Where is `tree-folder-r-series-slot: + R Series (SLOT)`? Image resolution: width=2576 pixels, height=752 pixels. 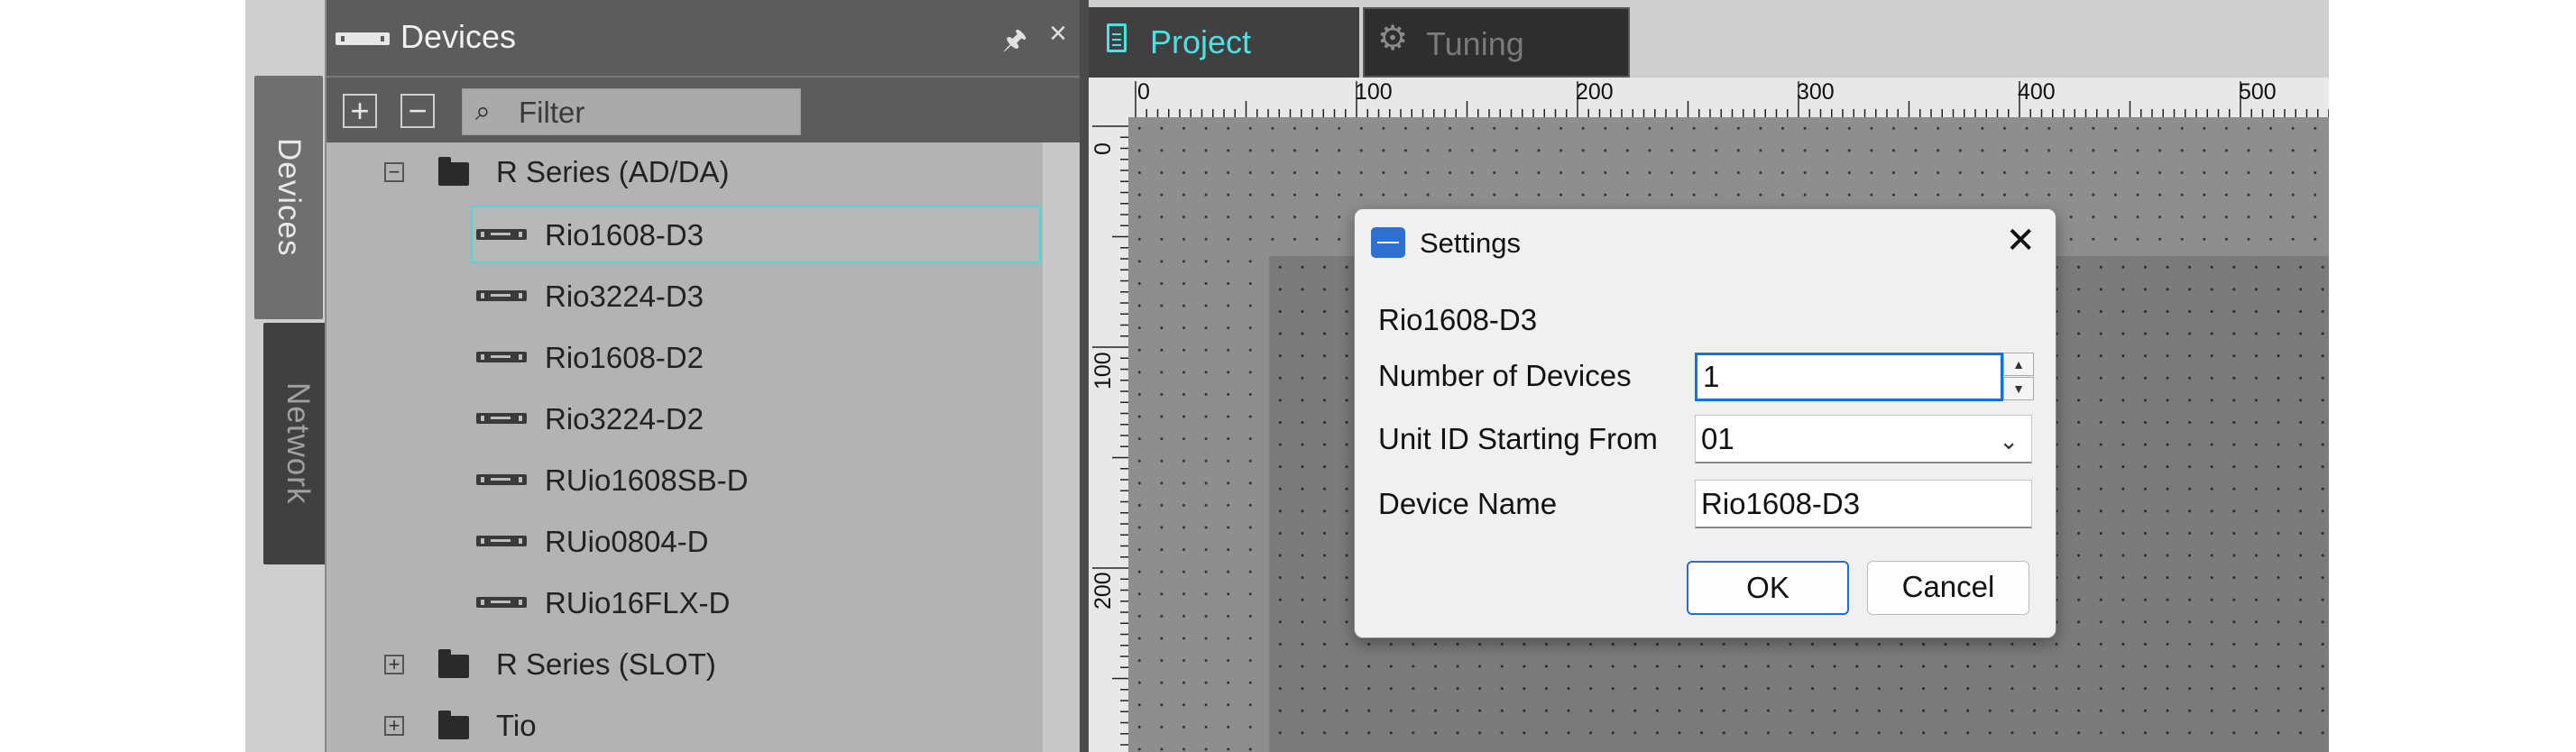
tree-folder-r-series-slot: + R Series (SLOT) is located at coordinates (684, 664).